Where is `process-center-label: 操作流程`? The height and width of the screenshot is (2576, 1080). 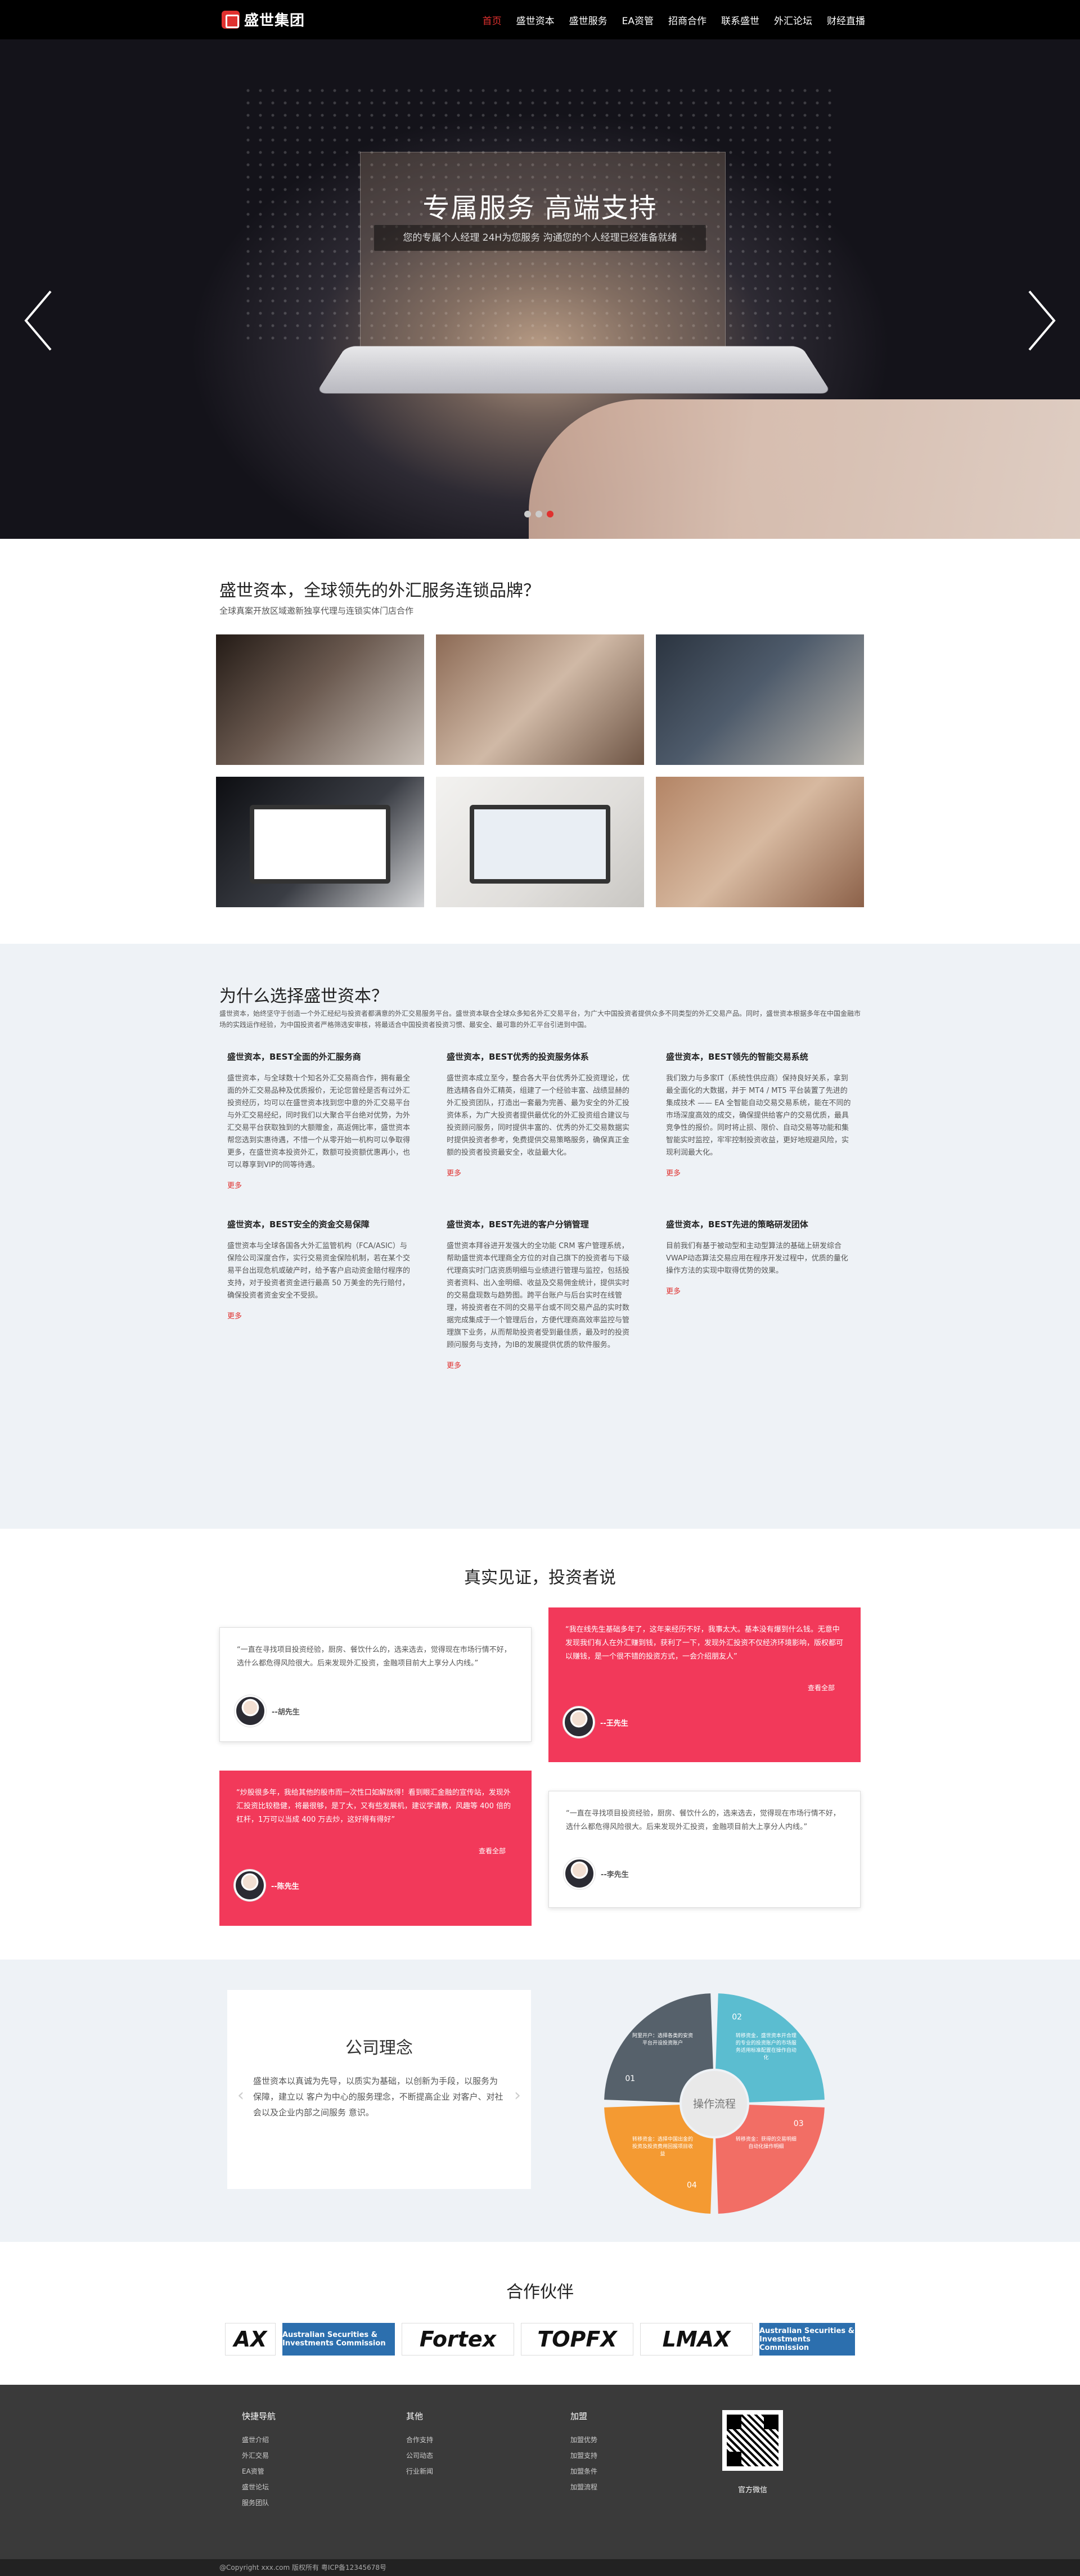 process-center-label: 操作流程 is located at coordinates (714, 2104).